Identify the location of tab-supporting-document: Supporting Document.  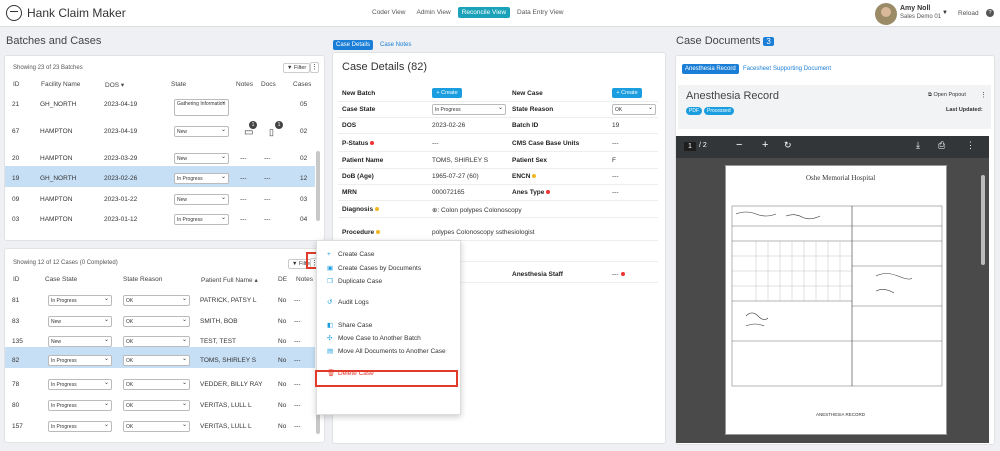
(802, 69).